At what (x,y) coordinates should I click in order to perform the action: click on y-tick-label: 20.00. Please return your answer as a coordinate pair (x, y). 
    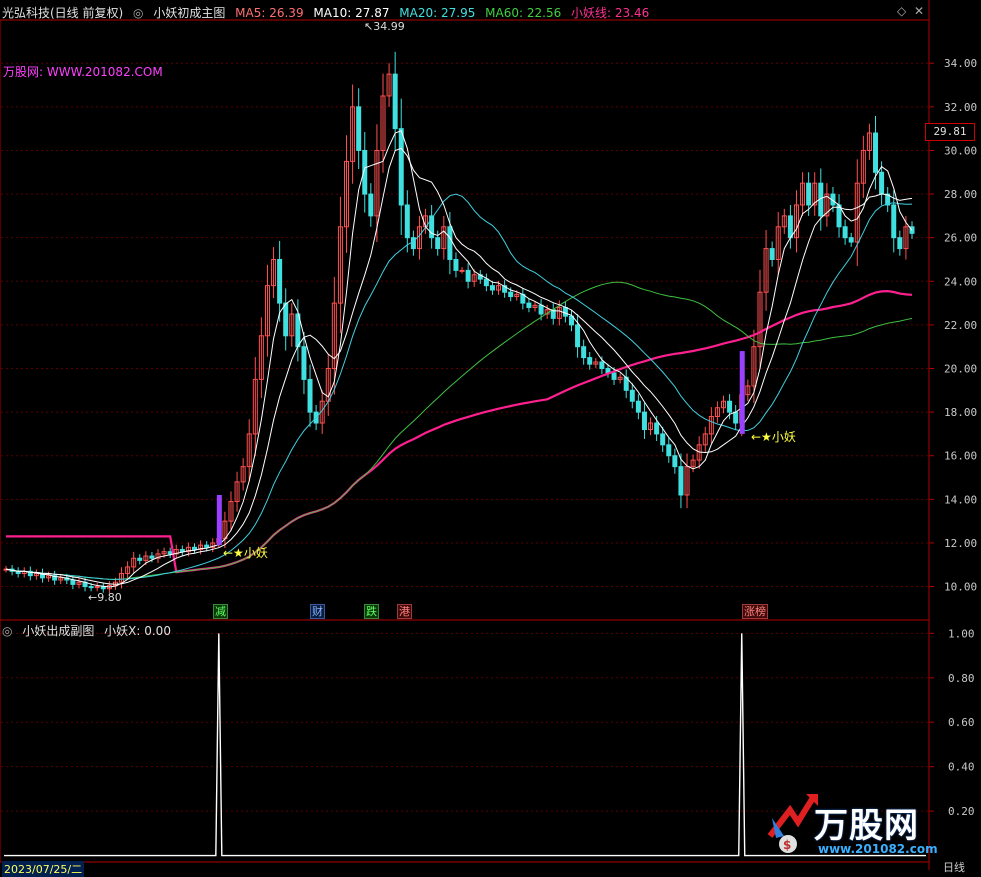
    Looking at the image, I should click on (960, 369).